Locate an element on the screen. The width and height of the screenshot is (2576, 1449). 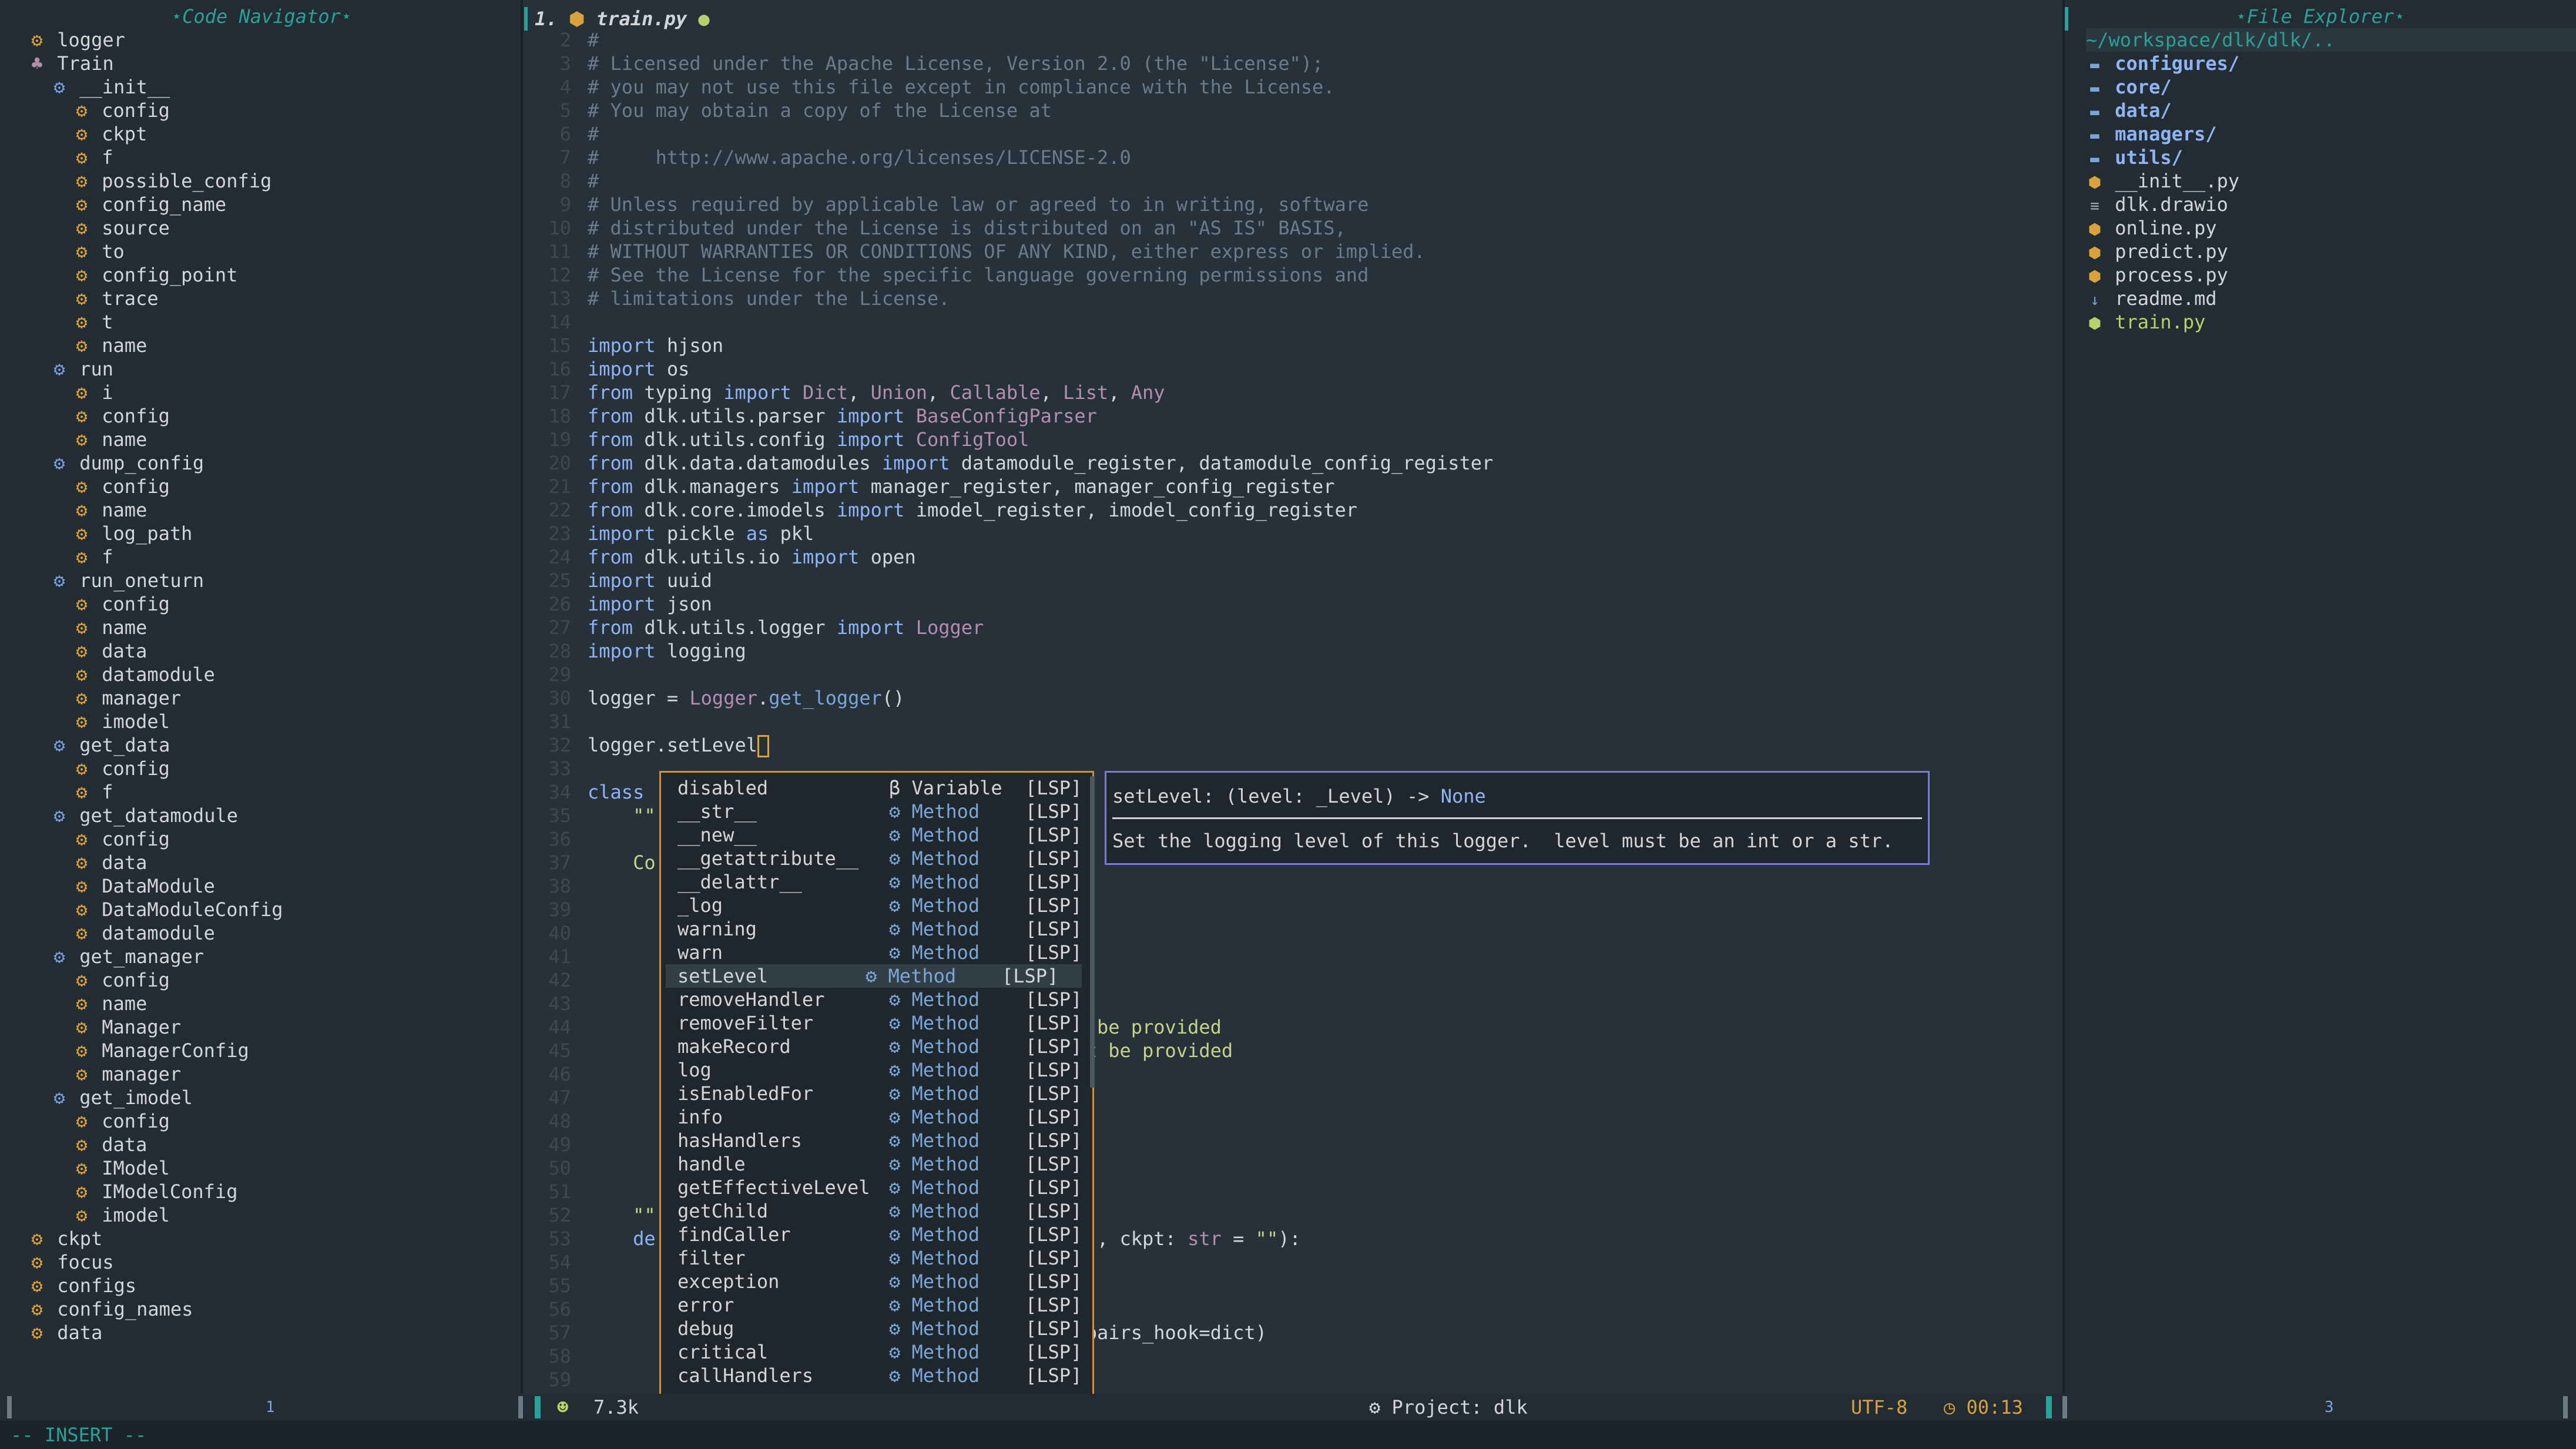
completion-item: findCaller ⚙ Method [LSP] is located at coordinates (880, 1235).